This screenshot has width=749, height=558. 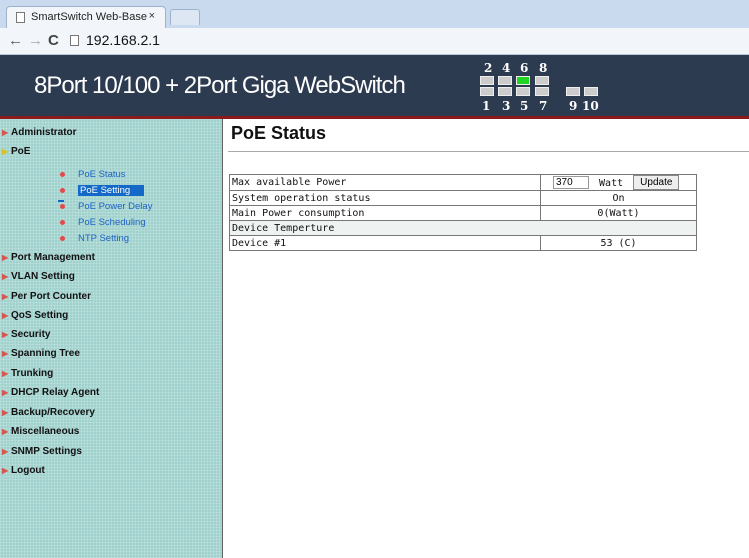 What do you see at coordinates (486, 106) in the screenshot?
I see `port-number: 1` at bounding box center [486, 106].